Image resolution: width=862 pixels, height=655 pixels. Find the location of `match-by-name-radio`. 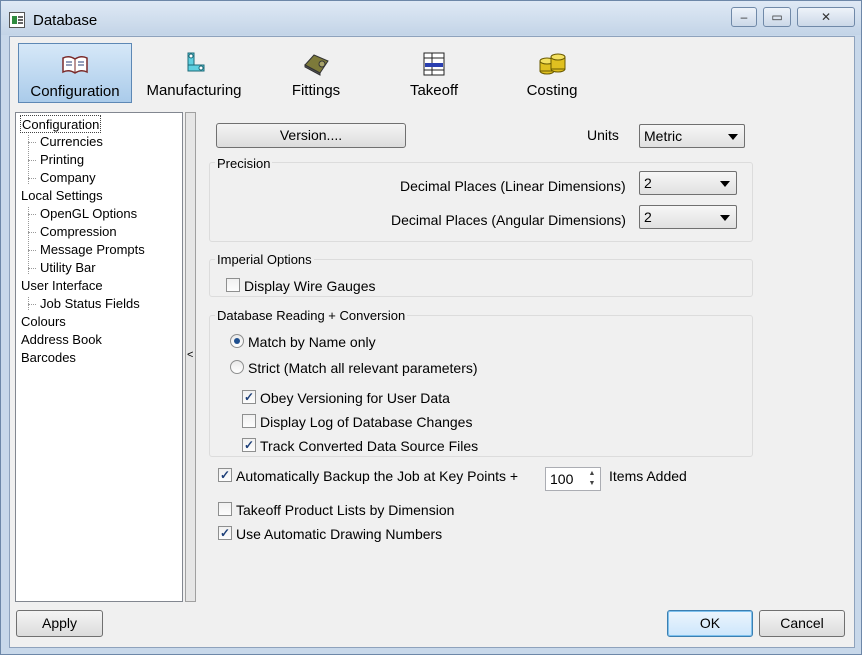

match-by-name-radio is located at coordinates (237, 341).